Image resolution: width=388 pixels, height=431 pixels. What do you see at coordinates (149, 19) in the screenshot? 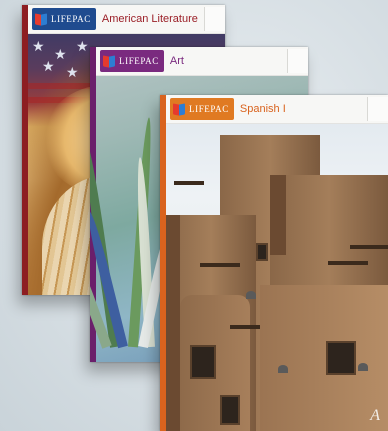
I see `book-title: American Literature` at bounding box center [149, 19].